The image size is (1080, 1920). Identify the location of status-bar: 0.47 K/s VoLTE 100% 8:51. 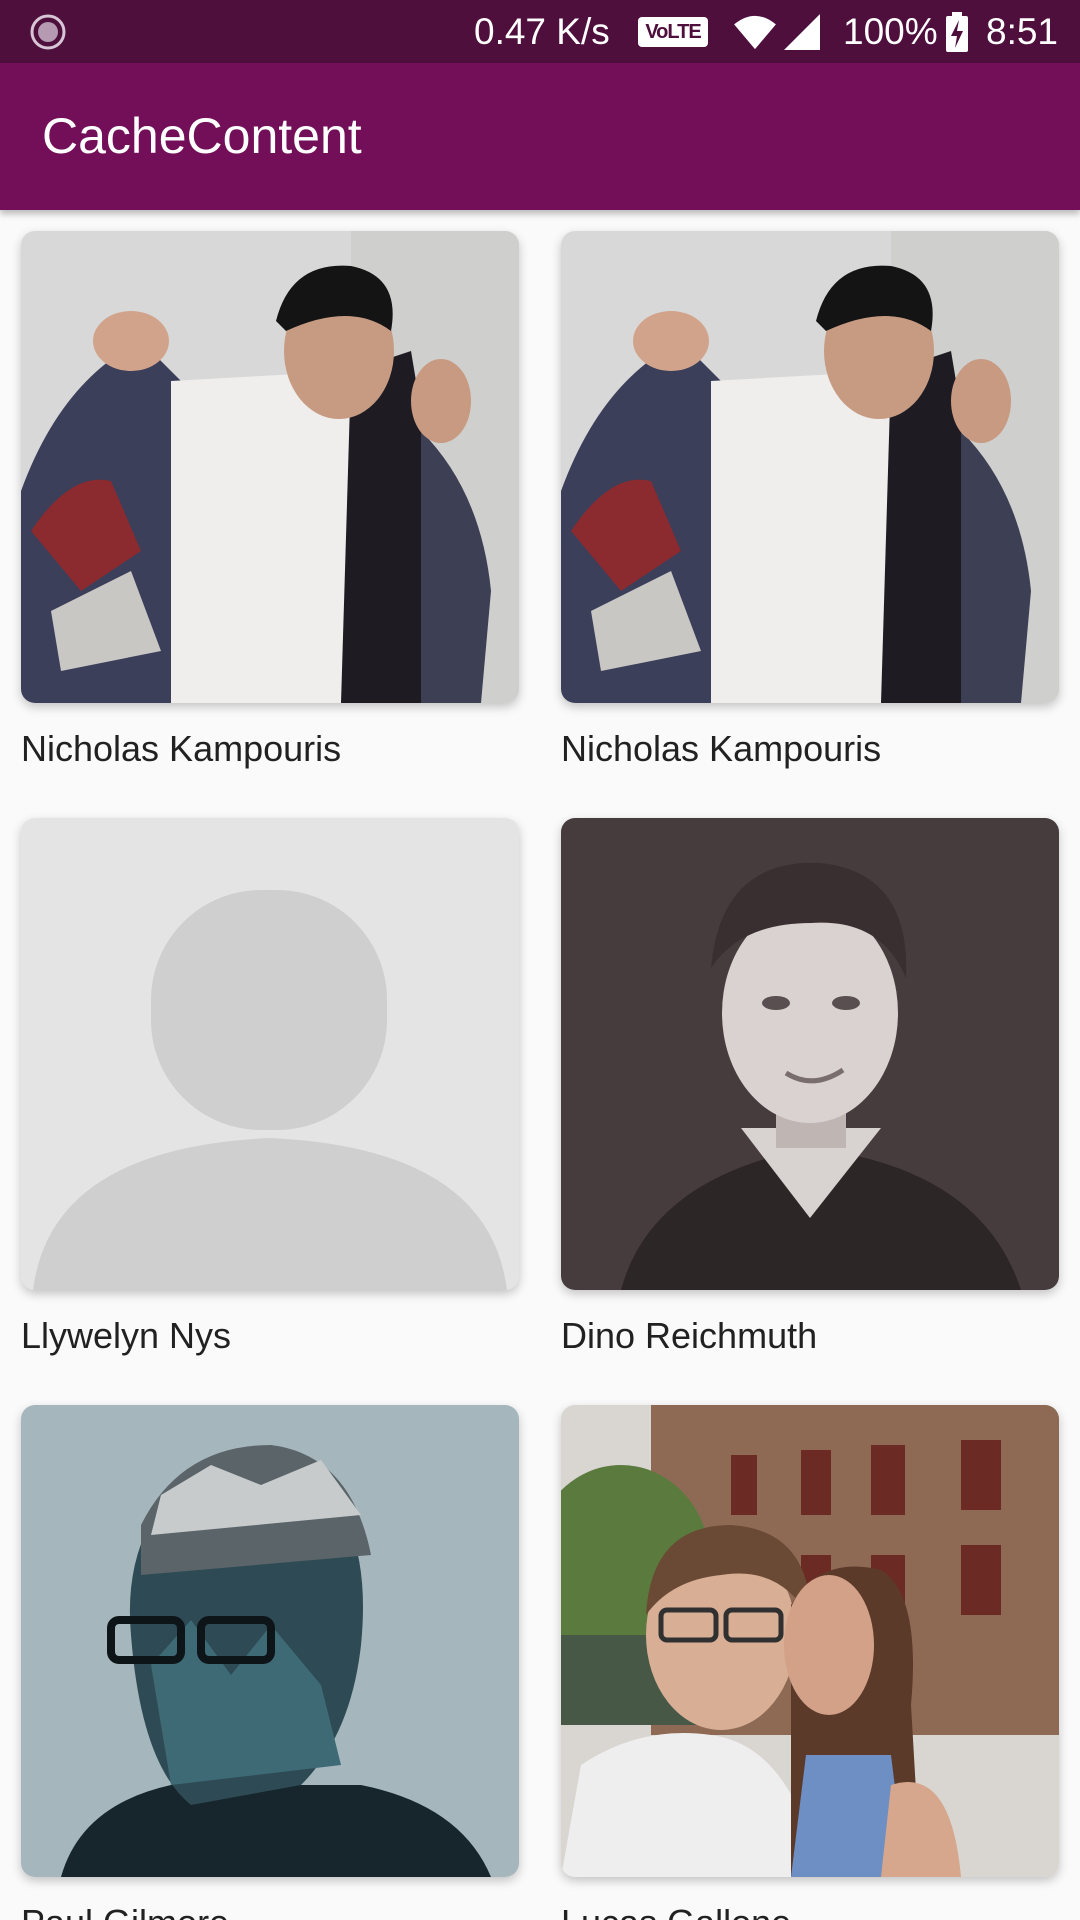
(540, 31).